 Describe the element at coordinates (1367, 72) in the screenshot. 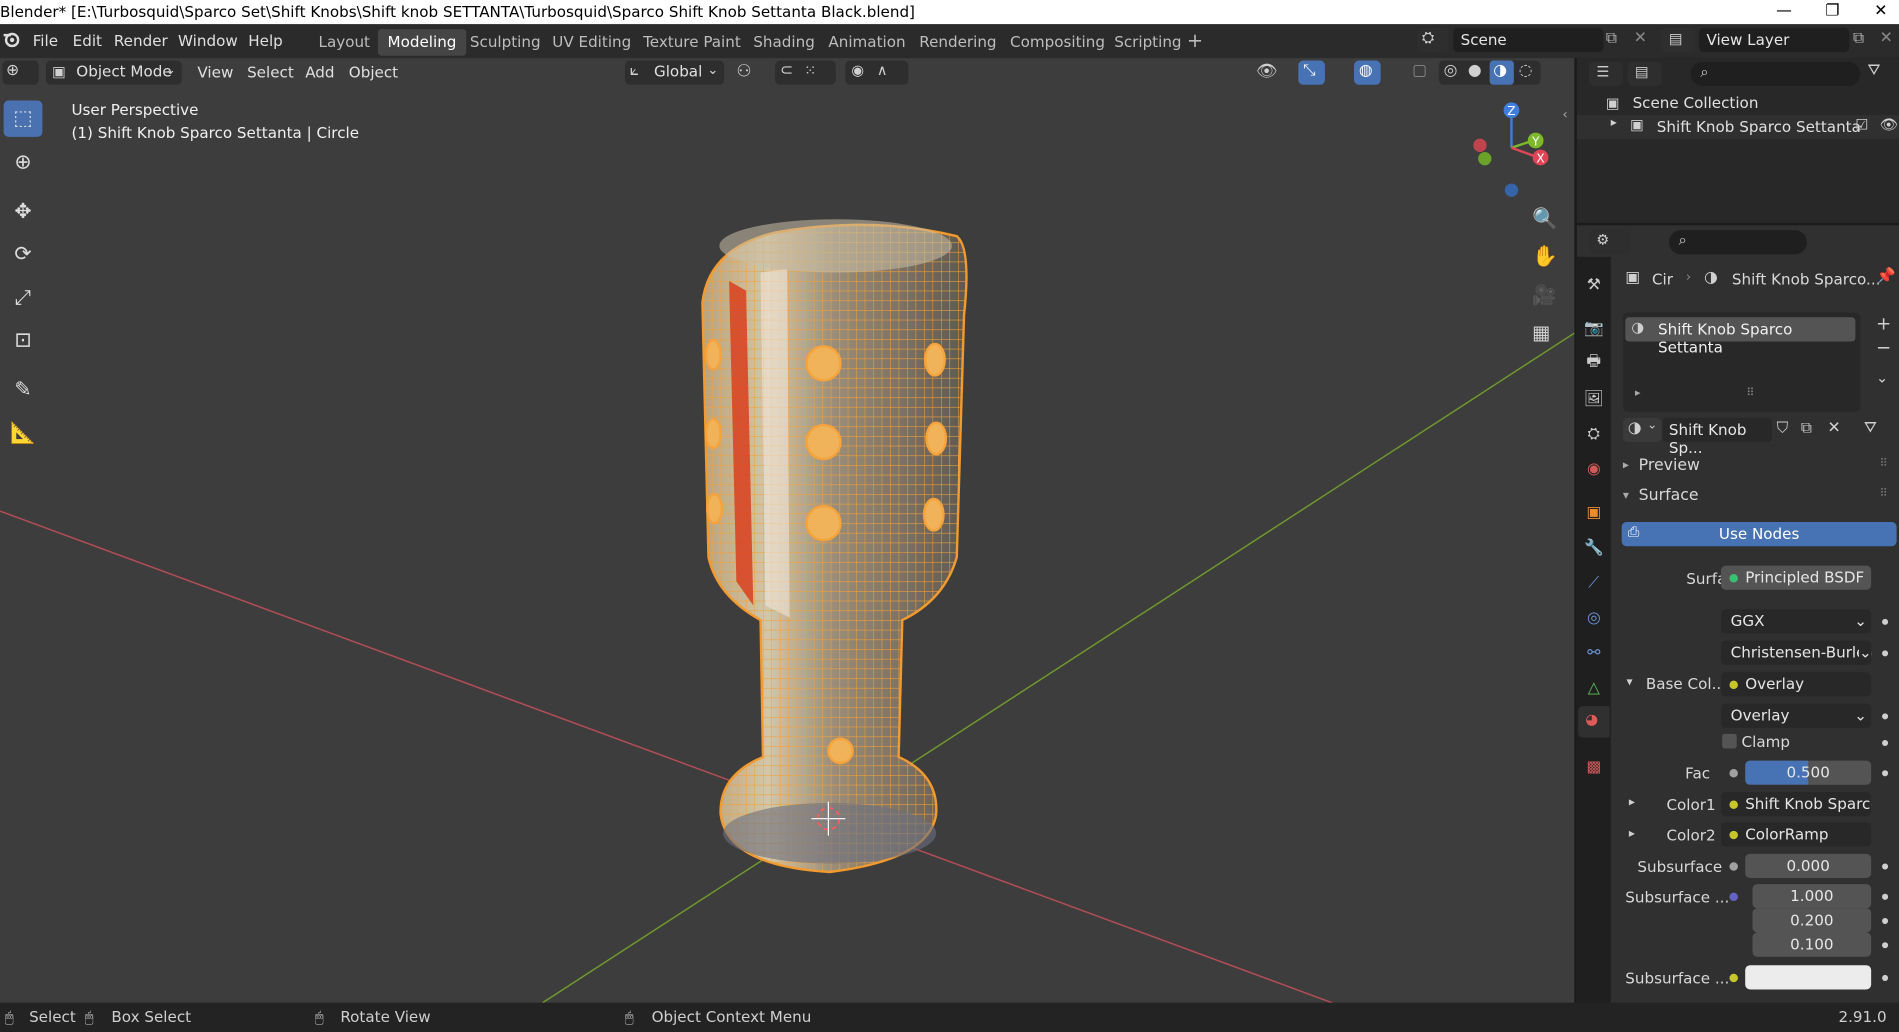

I see `overlays-toggle: ◍` at that location.